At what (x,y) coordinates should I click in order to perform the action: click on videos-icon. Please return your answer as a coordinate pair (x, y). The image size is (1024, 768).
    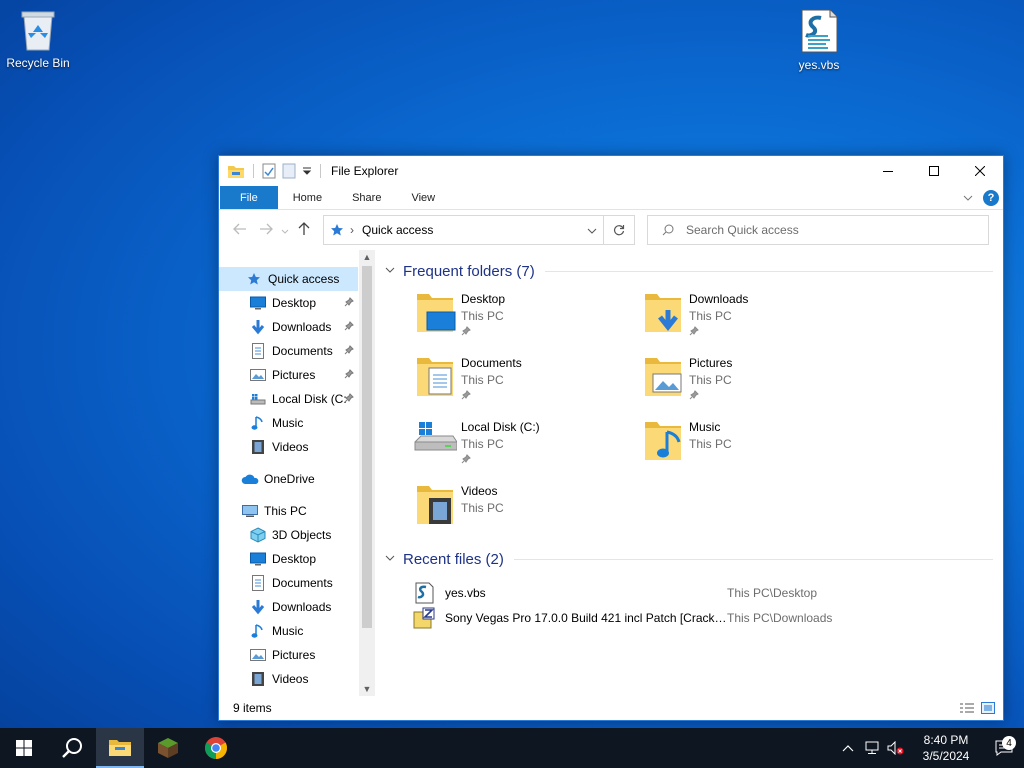
    Looking at the image, I should click on (258, 679).